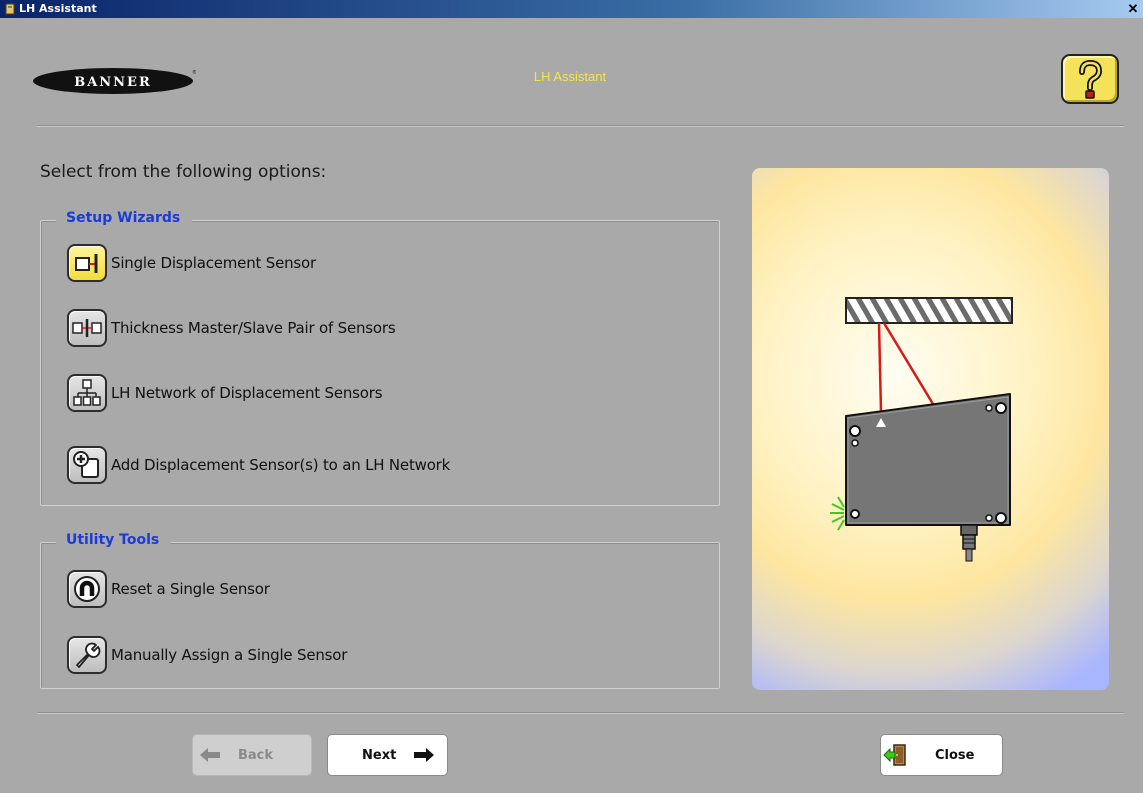  I want to click on laser-emit-line, so click(880, 367).